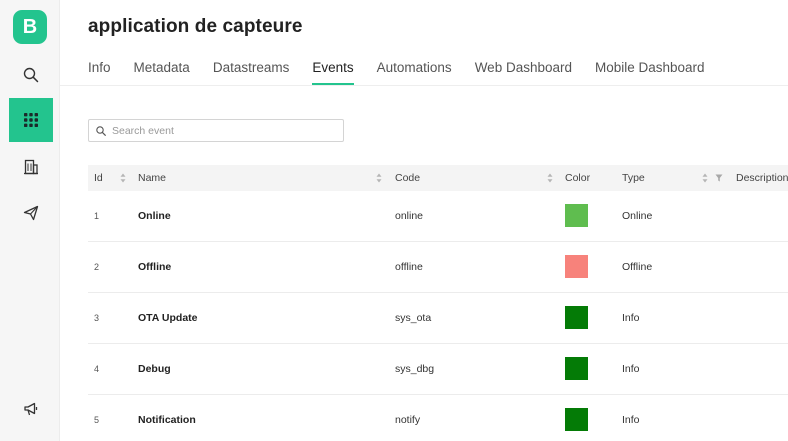 This screenshot has height=441, width=788. I want to click on tabs-divider, so click(424, 85).